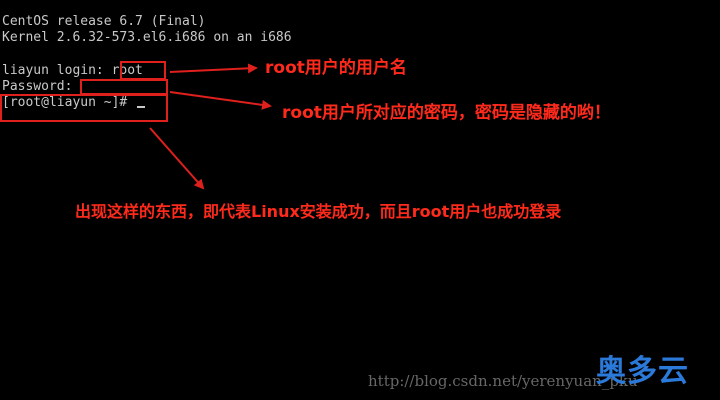 The image size is (720, 400). What do you see at coordinates (177, 158) in the screenshot?
I see `success-arrow` at bounding box center [177, 158].